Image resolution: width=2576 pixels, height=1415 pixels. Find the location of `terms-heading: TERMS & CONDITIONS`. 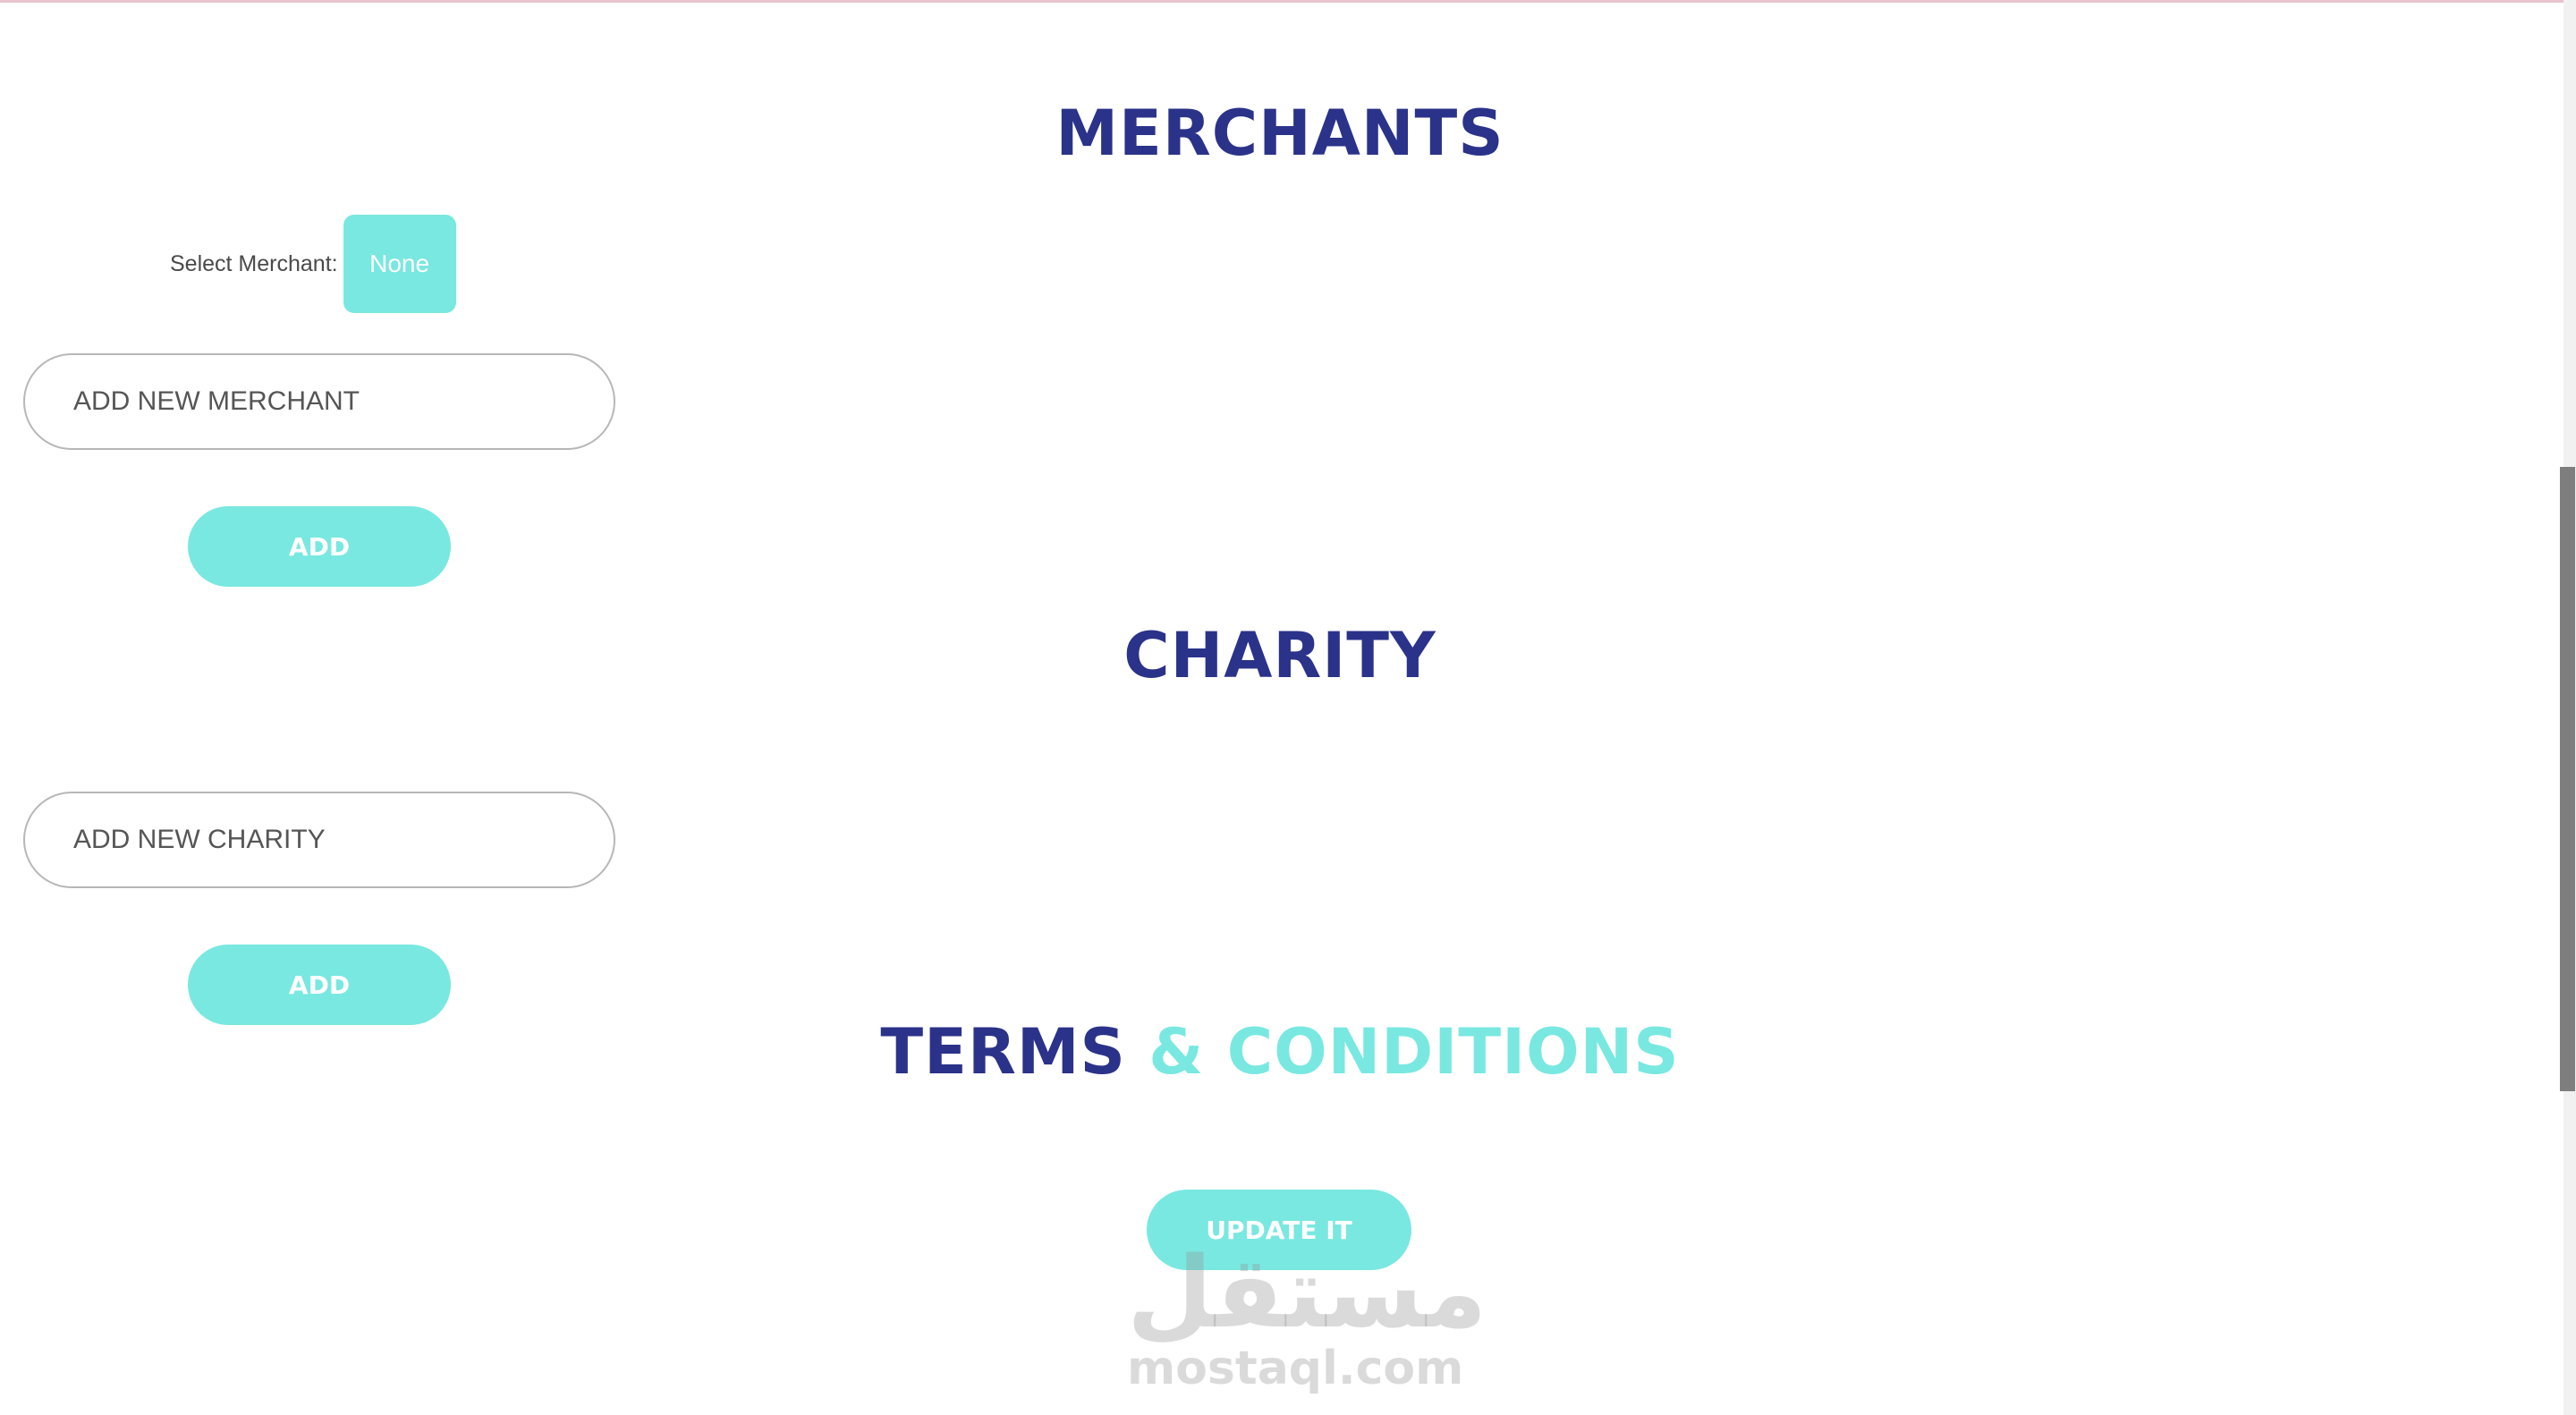

terms-heading: TERMS & CONDITIONS is located at coordinates (1280, 1052).